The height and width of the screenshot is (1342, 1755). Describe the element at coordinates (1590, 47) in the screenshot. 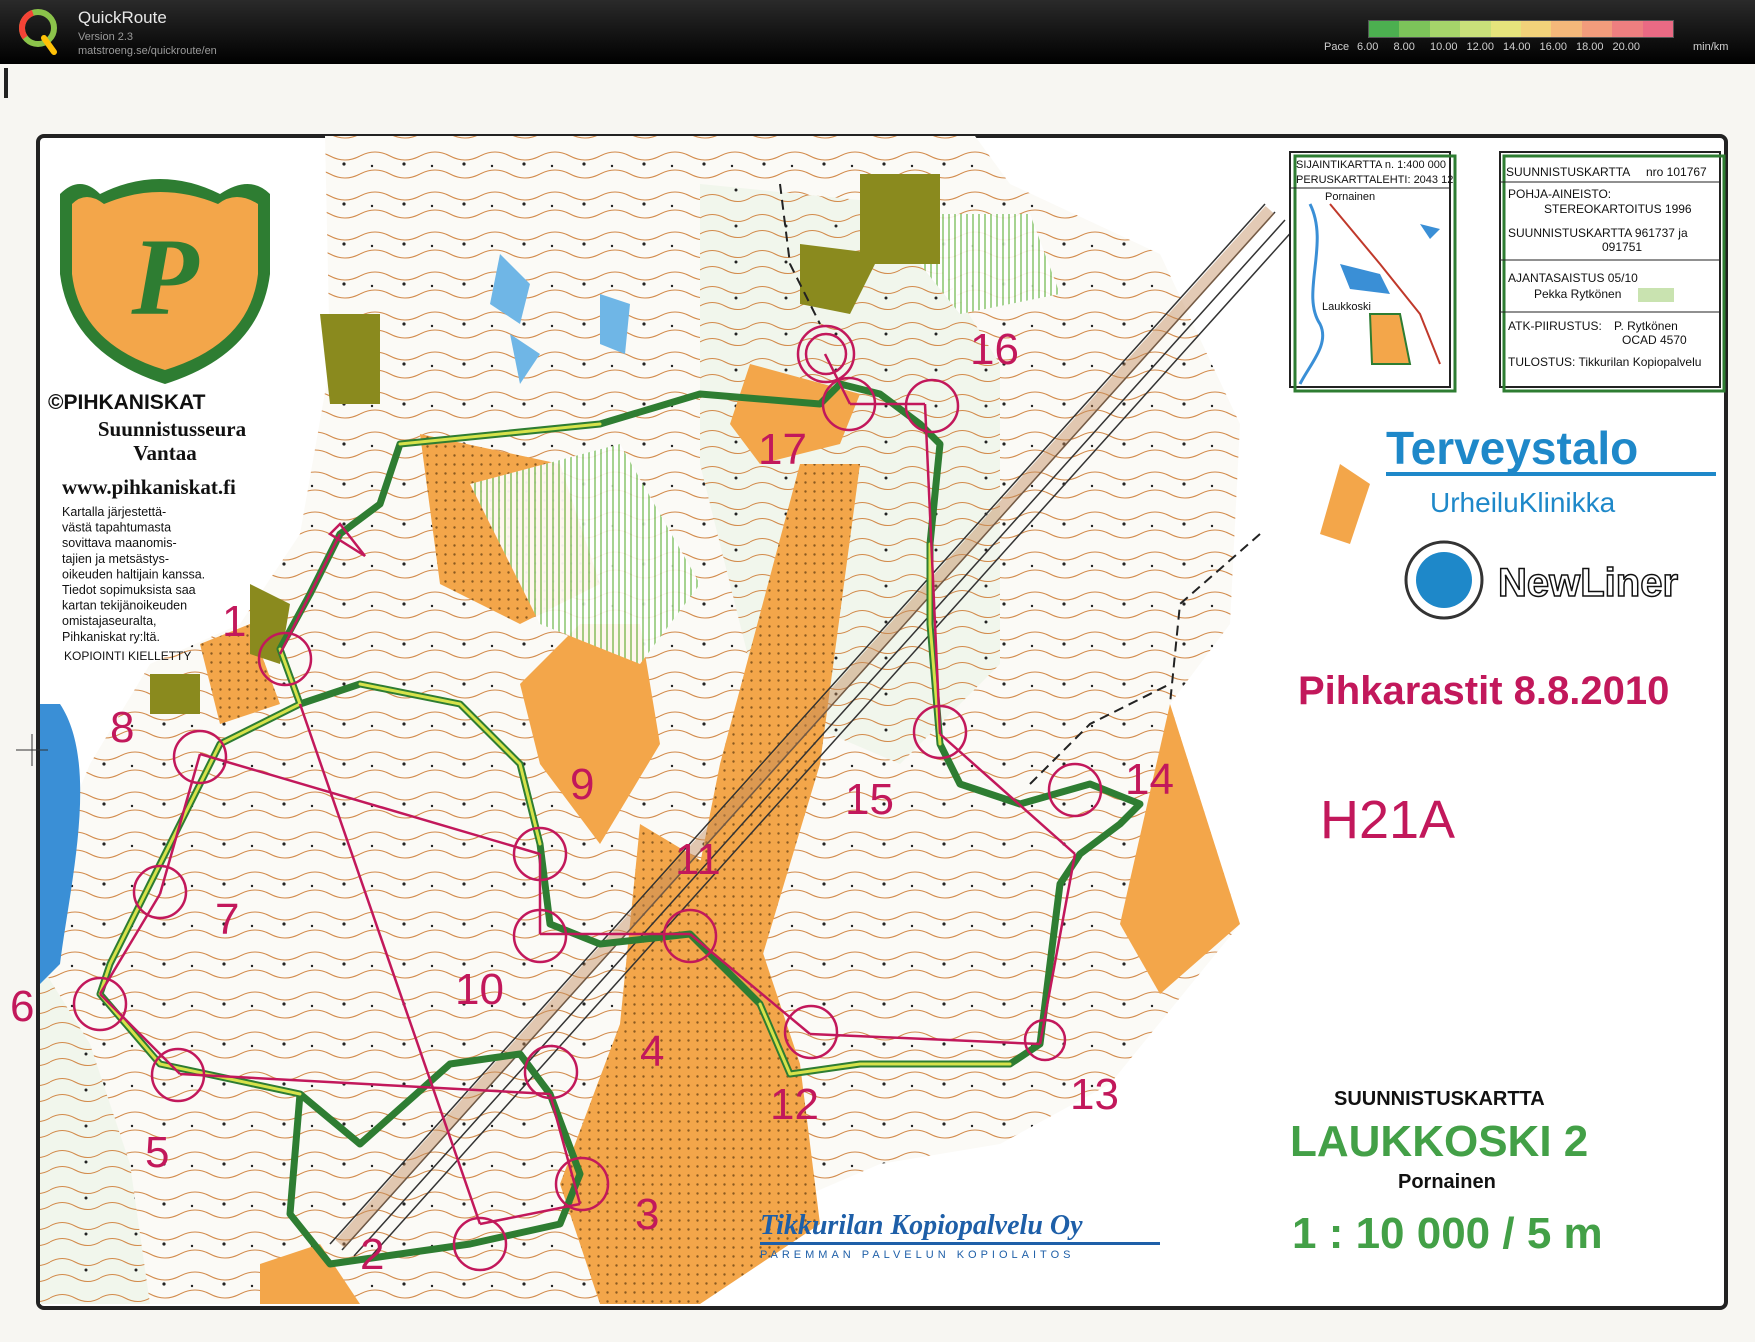

I see `pace-tick-label: 18.00` at that location.